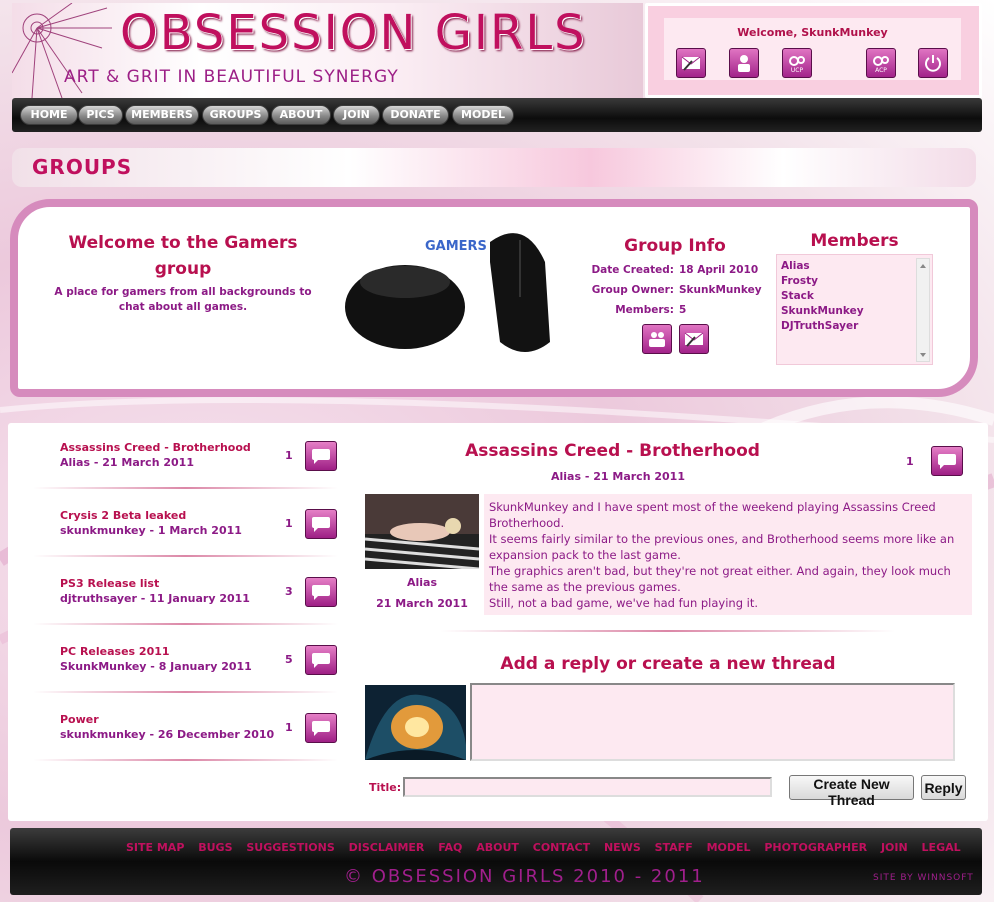  What do you see at coordinates (185, 744) in the screenshot?
I see `thread-item: Power skunkmunkey - 26 December 2010 1` at bounding box center [185, 744].